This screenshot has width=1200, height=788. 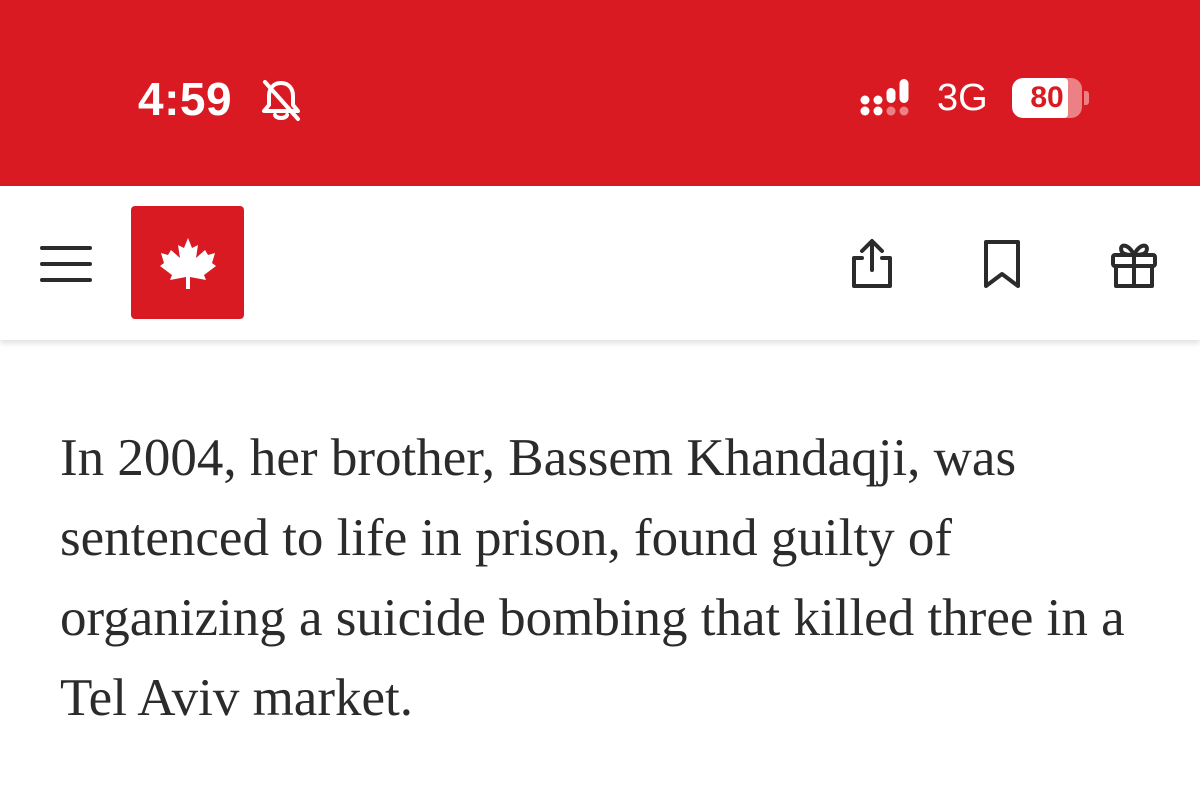 I want to click on battery-icon: 80, so click(x=1050, y=98).